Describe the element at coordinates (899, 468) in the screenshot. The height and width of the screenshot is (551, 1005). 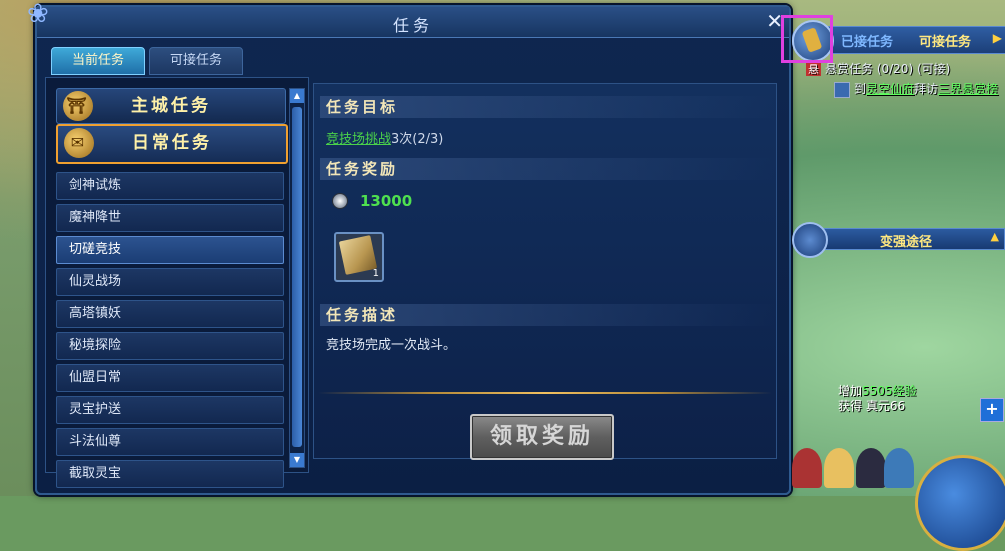
I see `mount-icon` at that location.